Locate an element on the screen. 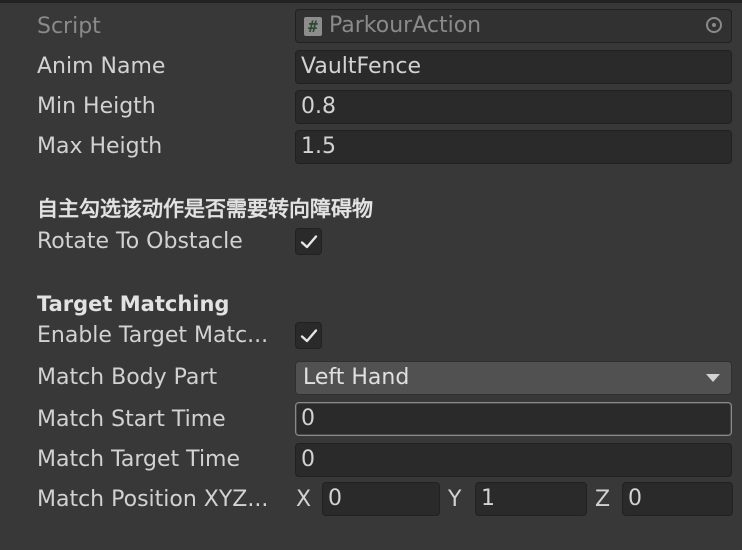 This screenshot has width=742, height=550. script-object-value: ParkourAction is located at coordinates (405, 25).